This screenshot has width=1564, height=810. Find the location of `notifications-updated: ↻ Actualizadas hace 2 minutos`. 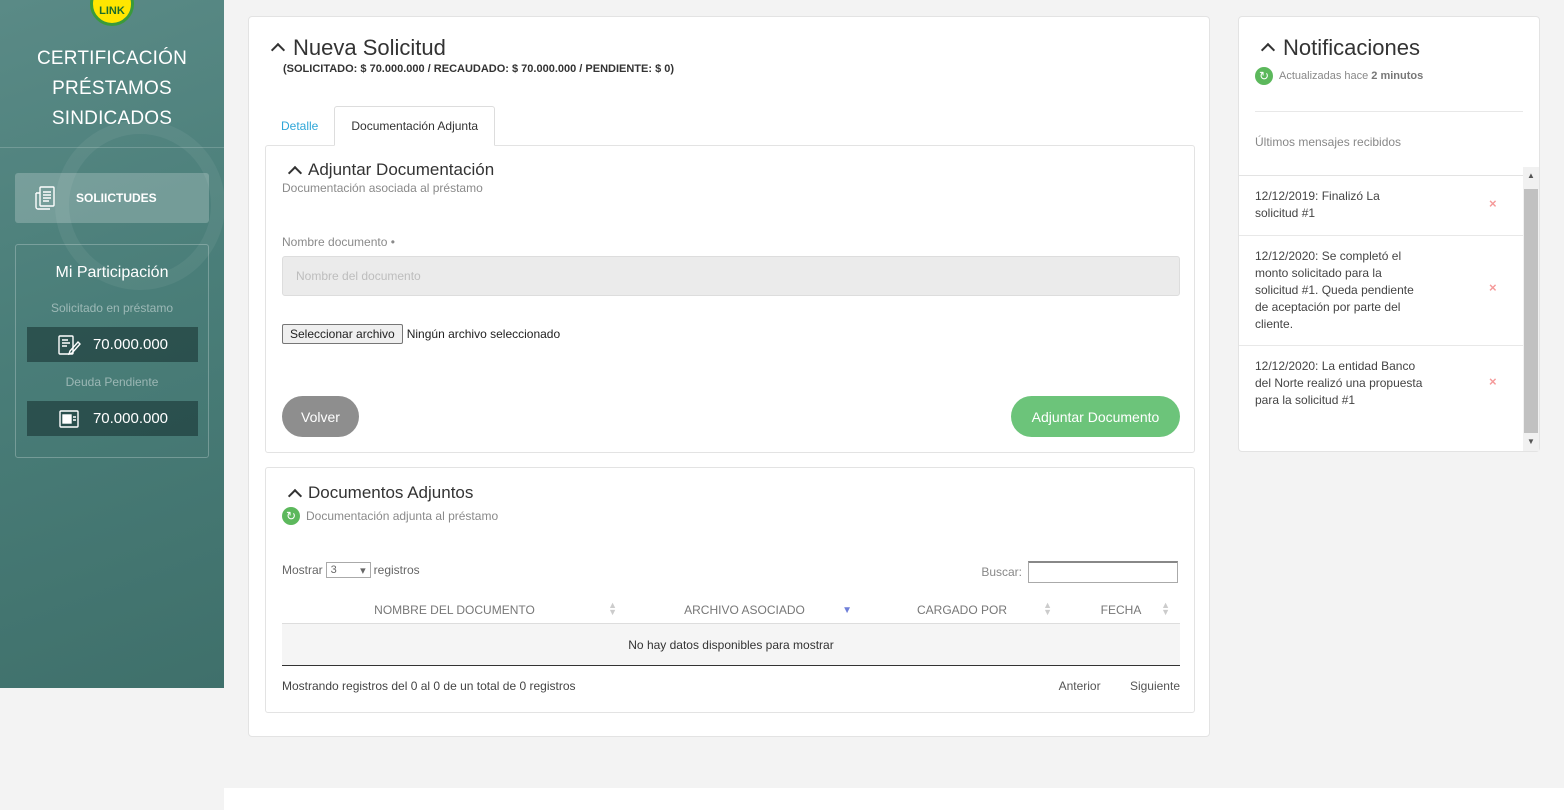

notifications-updated: ↻ Actualizadas hace 2 minutos is located at coordinates (1339, 76).